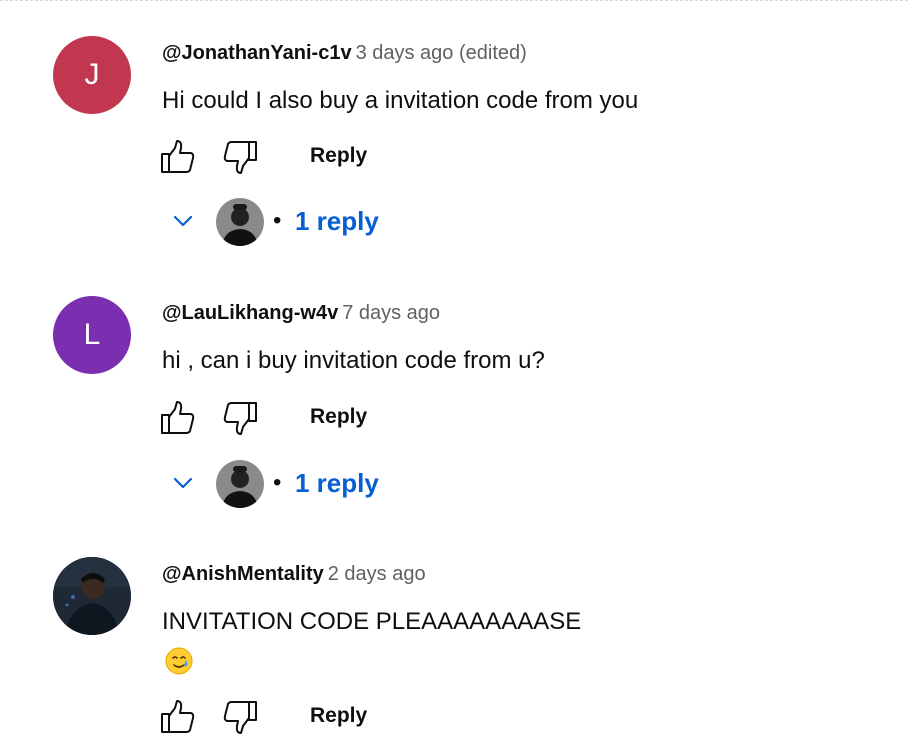  Describe the element at coordinates (179, 661) in the screenshot. I see `smiling-face-with-tear-icon` at that location.